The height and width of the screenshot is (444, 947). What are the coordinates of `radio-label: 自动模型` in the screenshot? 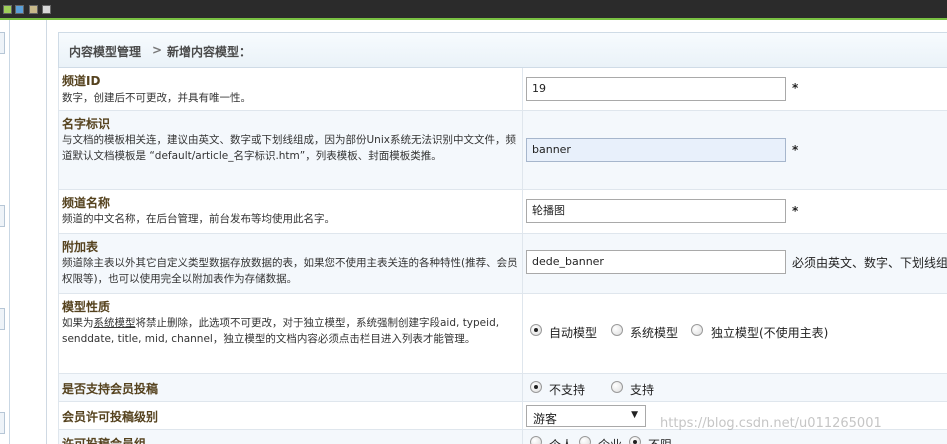 It's located at (573, 333).